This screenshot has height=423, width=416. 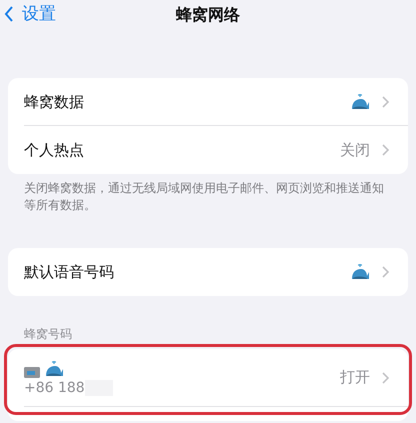 What do you see at coordinates (208, 272) in the screenshot?
I see `settings-row: 默认语音号码` at bounding box center [208, 272].